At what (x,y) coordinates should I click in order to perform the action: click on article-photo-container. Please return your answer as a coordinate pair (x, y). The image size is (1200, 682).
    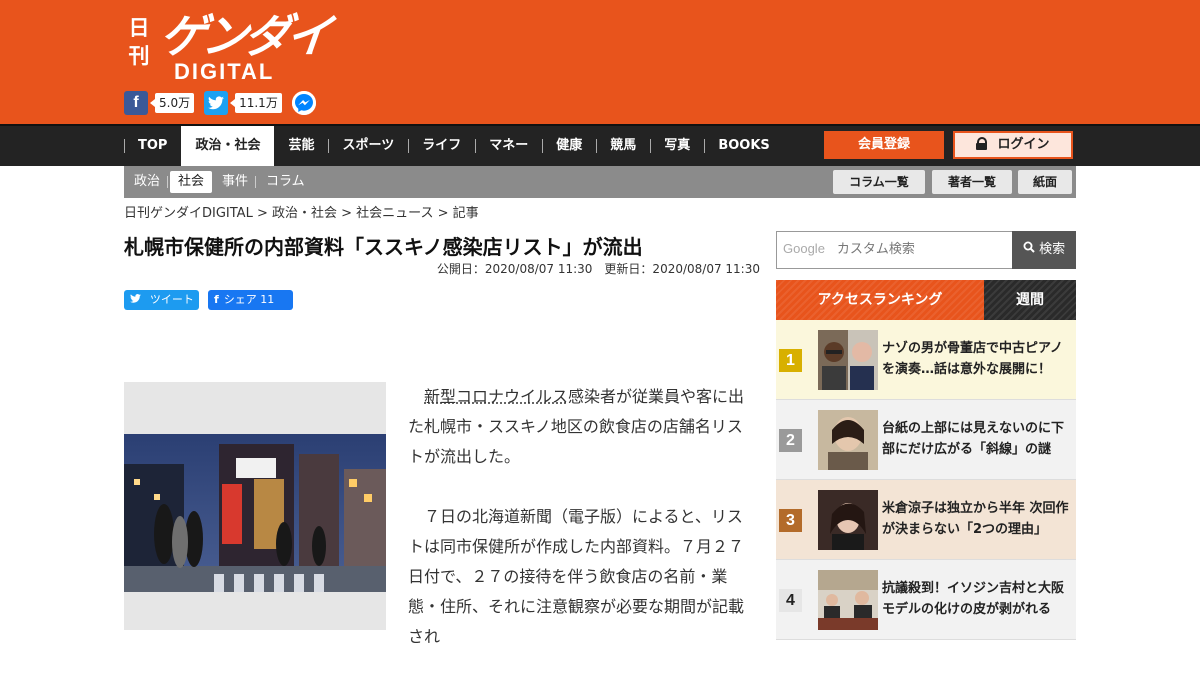
    Looking at the image, I should click on (255, 506).